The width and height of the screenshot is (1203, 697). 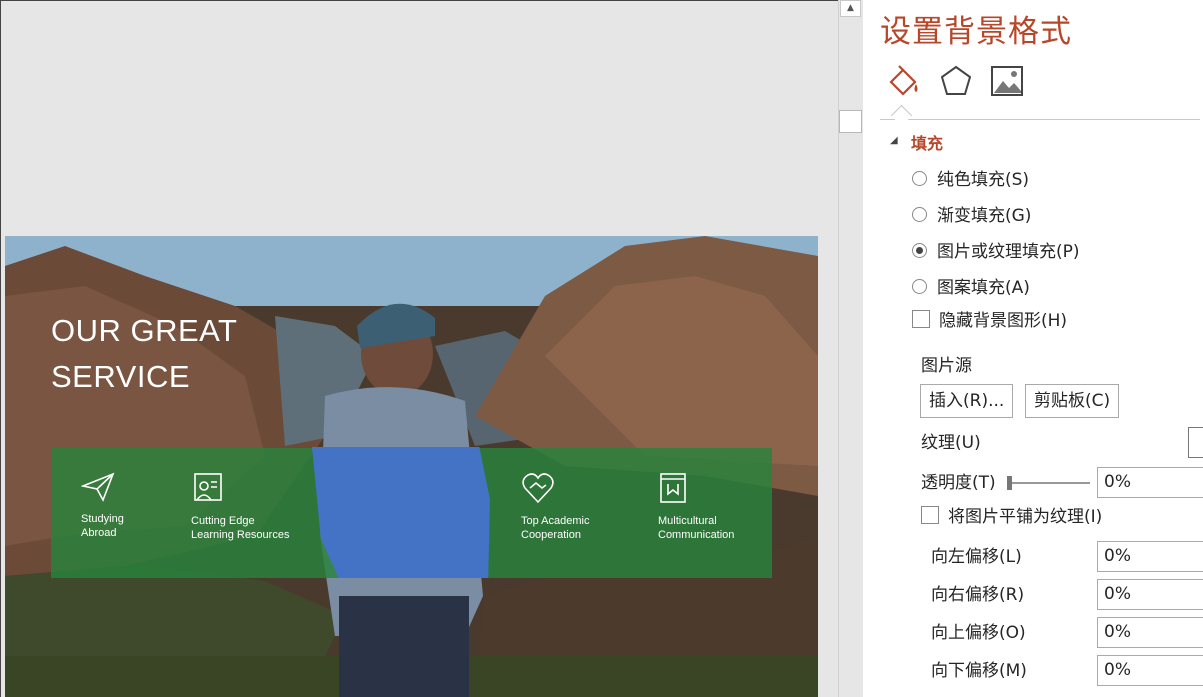 I want to click on scroll-up-button: ▲, so click(x=850, y=8).